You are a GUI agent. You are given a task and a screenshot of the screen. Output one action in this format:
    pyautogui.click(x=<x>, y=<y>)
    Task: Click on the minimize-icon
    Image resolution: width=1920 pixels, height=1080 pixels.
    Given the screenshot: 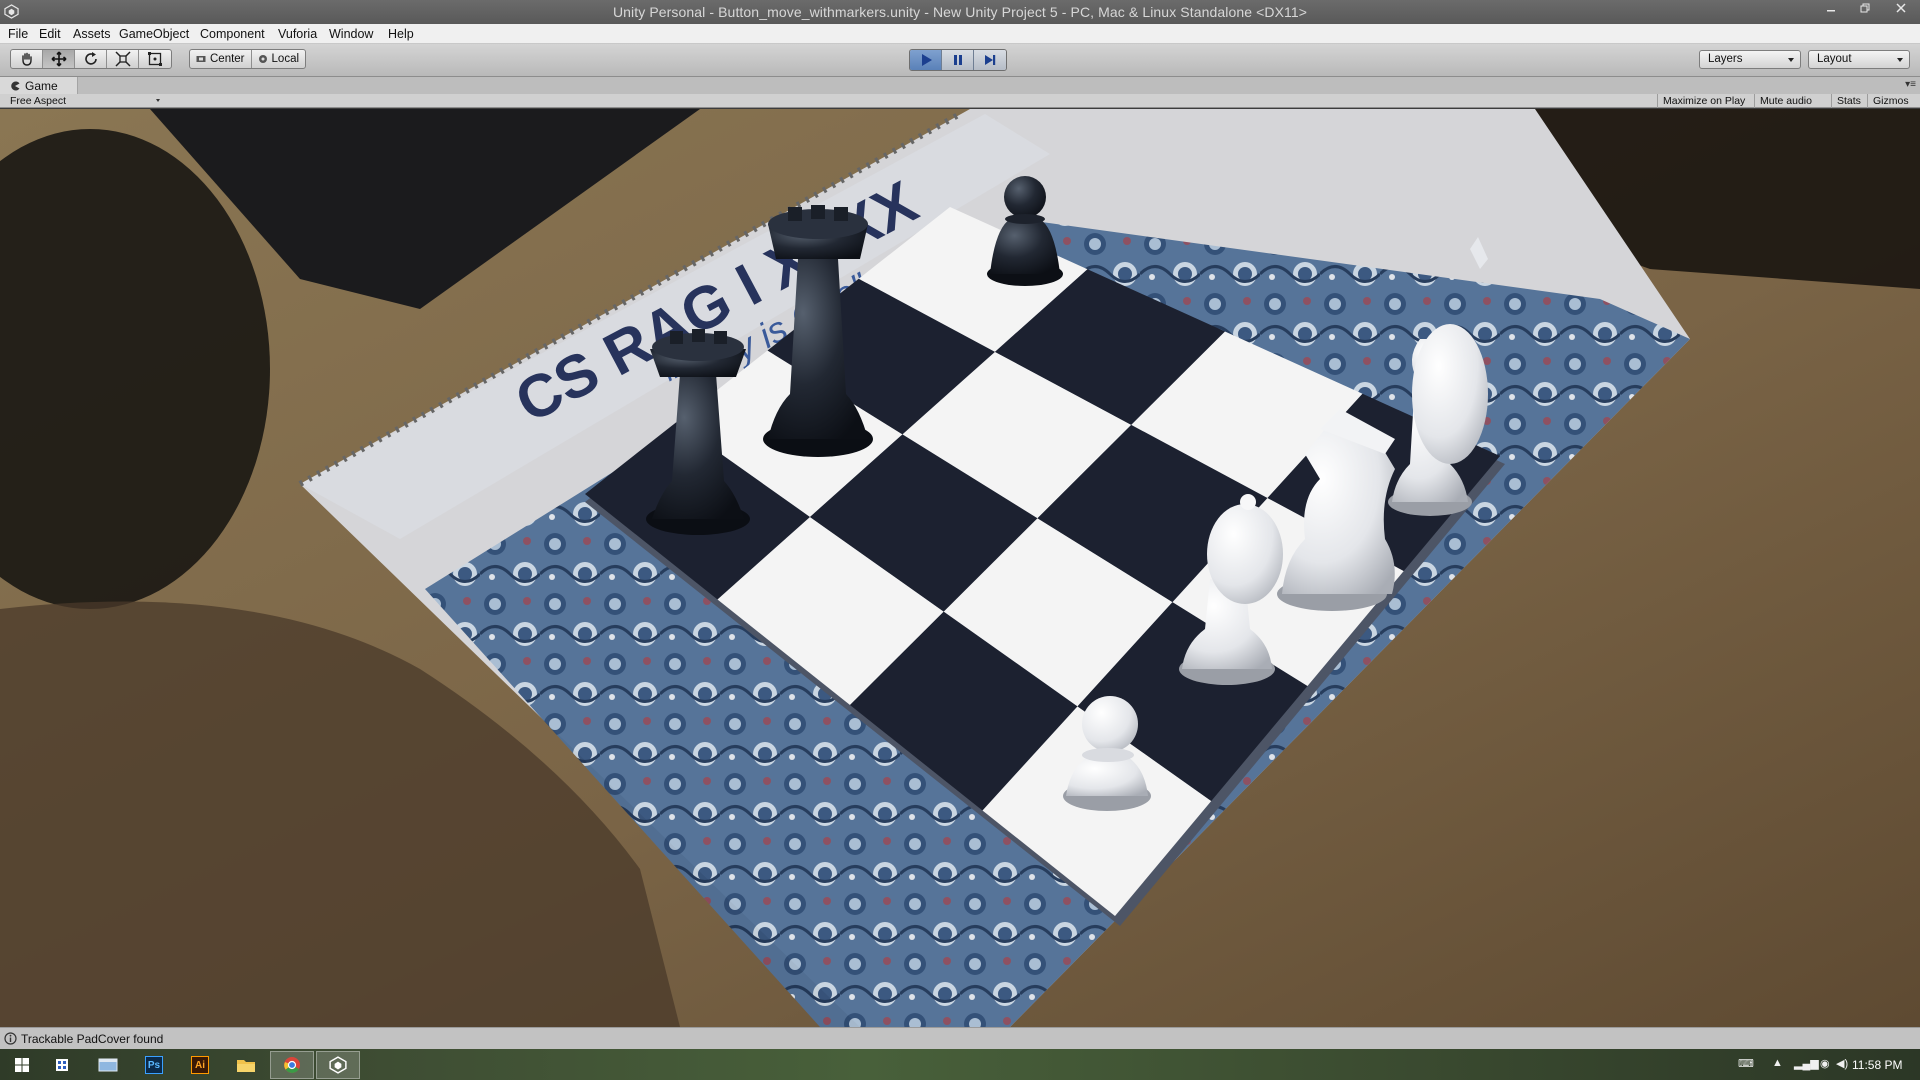 What is the action you would take?
    pyautogui.click(x=1831, y=11)
    